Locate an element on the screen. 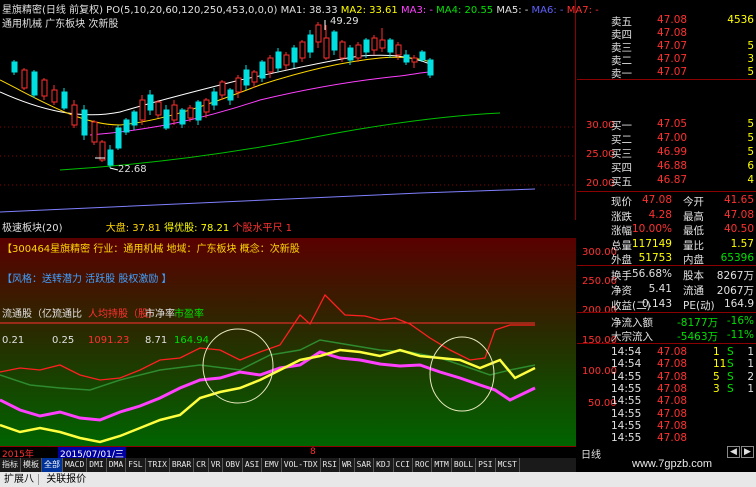  stat2-label2: 股本 is located at coordinates (693, 276).